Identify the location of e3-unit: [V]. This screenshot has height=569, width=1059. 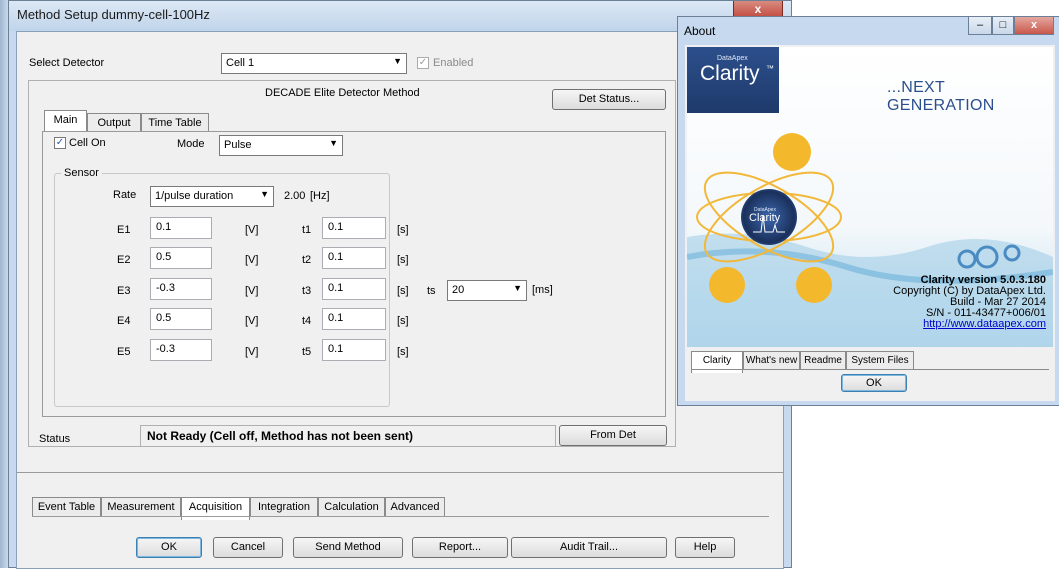
(252, 291).